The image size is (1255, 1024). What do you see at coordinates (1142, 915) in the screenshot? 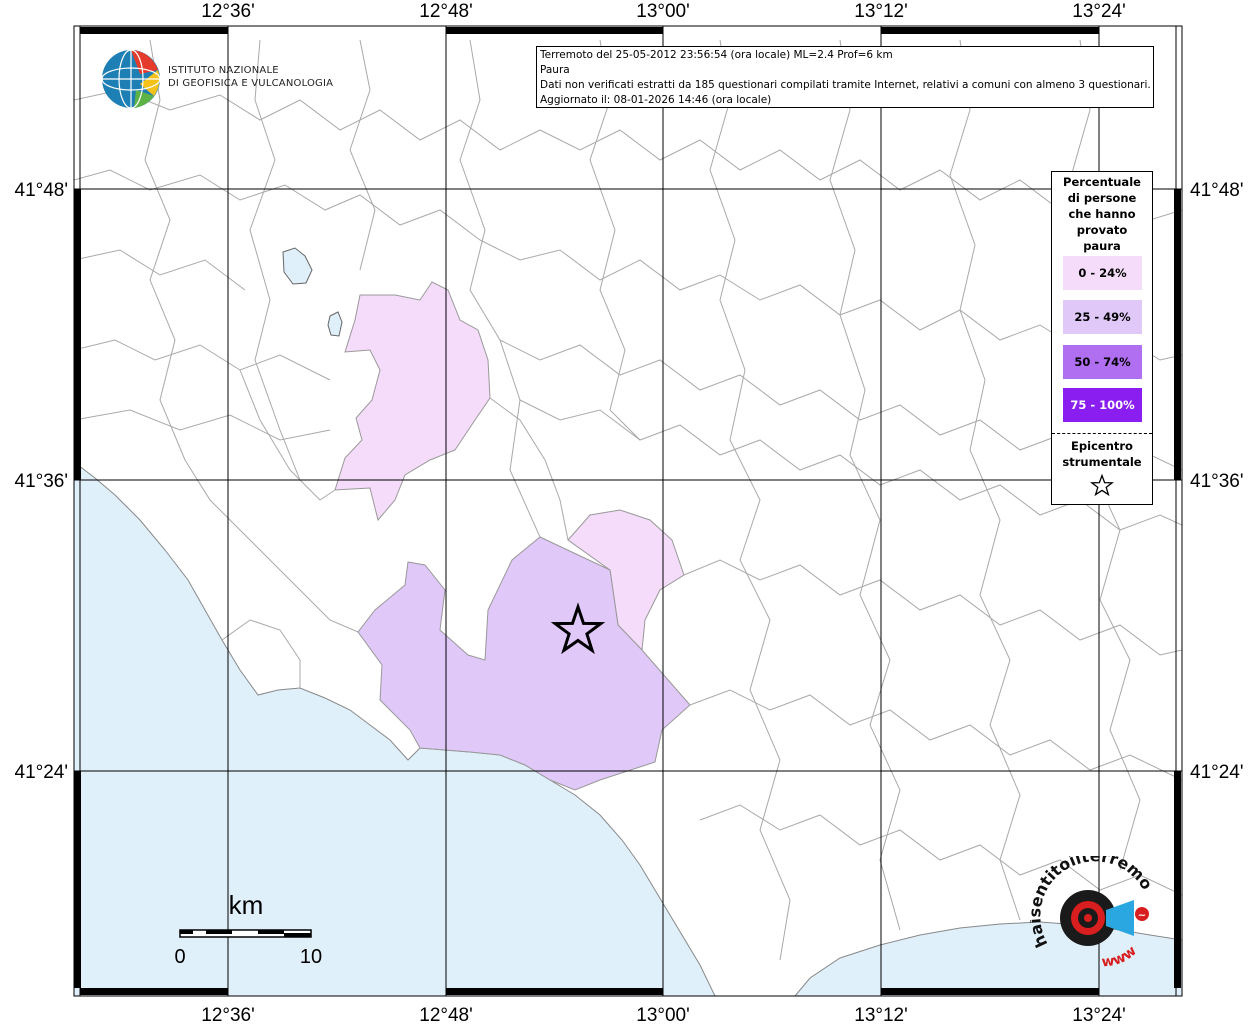
I see `hst-wave-icon: ~` at bounding box center [1142, 915].